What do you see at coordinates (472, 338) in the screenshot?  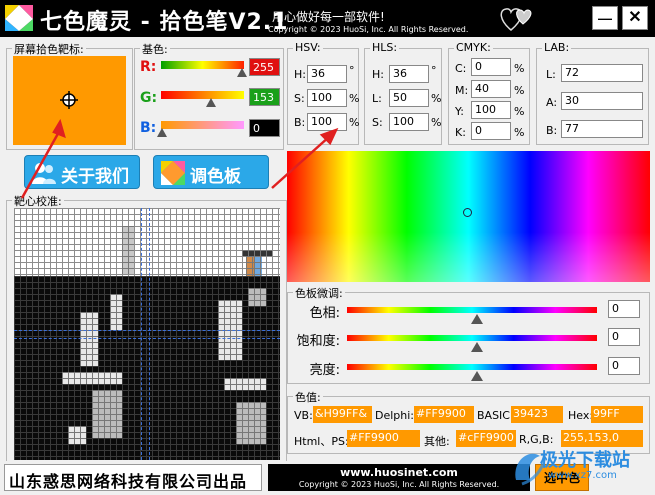 I see `saturation-slider-track` at bounding box center [472, 338].